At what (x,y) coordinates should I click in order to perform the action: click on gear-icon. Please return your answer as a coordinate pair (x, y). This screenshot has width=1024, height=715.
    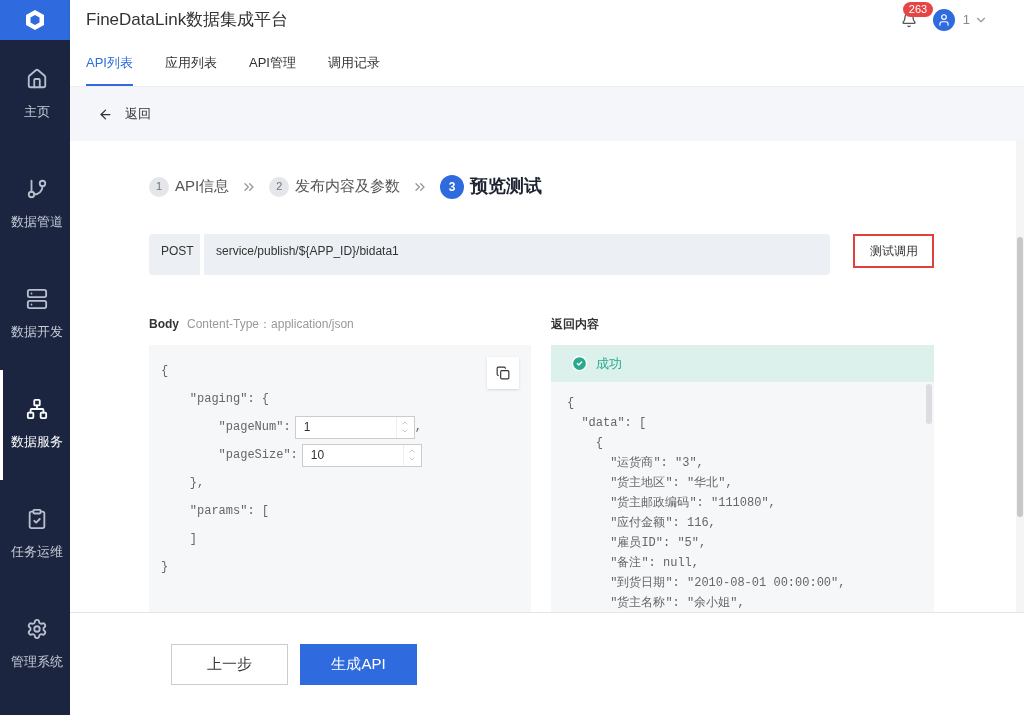
    Looking at the image, I should click on (36, 629).